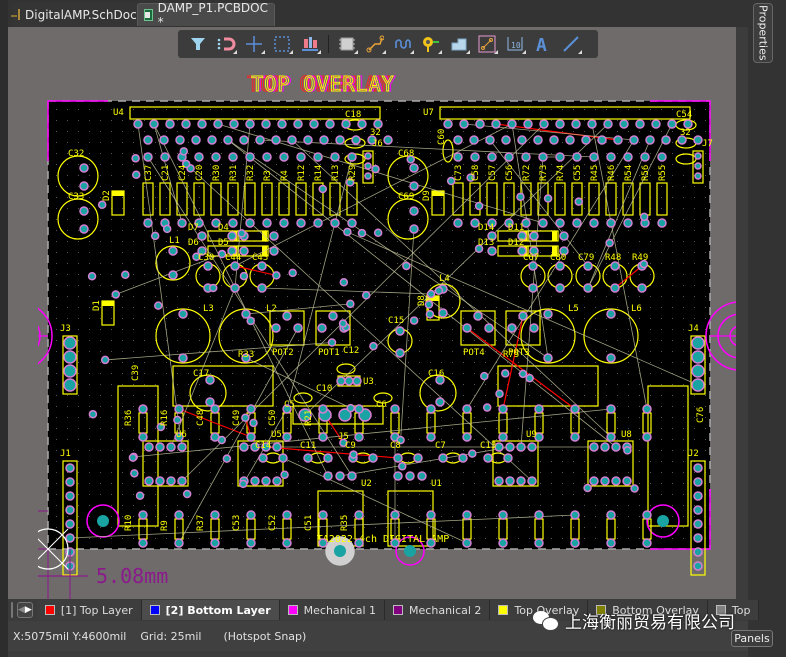 The height and width of the screenshot is (657, 786). I want to click on designator-label: C5, so click(289, 405).